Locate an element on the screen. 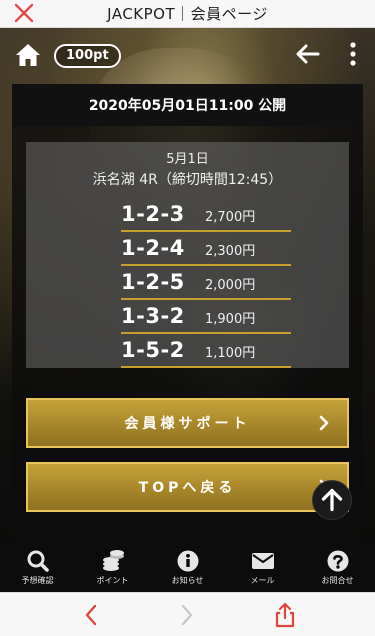 This screenshot has width=375, height=636. result-row: 1-5-2 1,100円 is located at coordinates (206, 353).